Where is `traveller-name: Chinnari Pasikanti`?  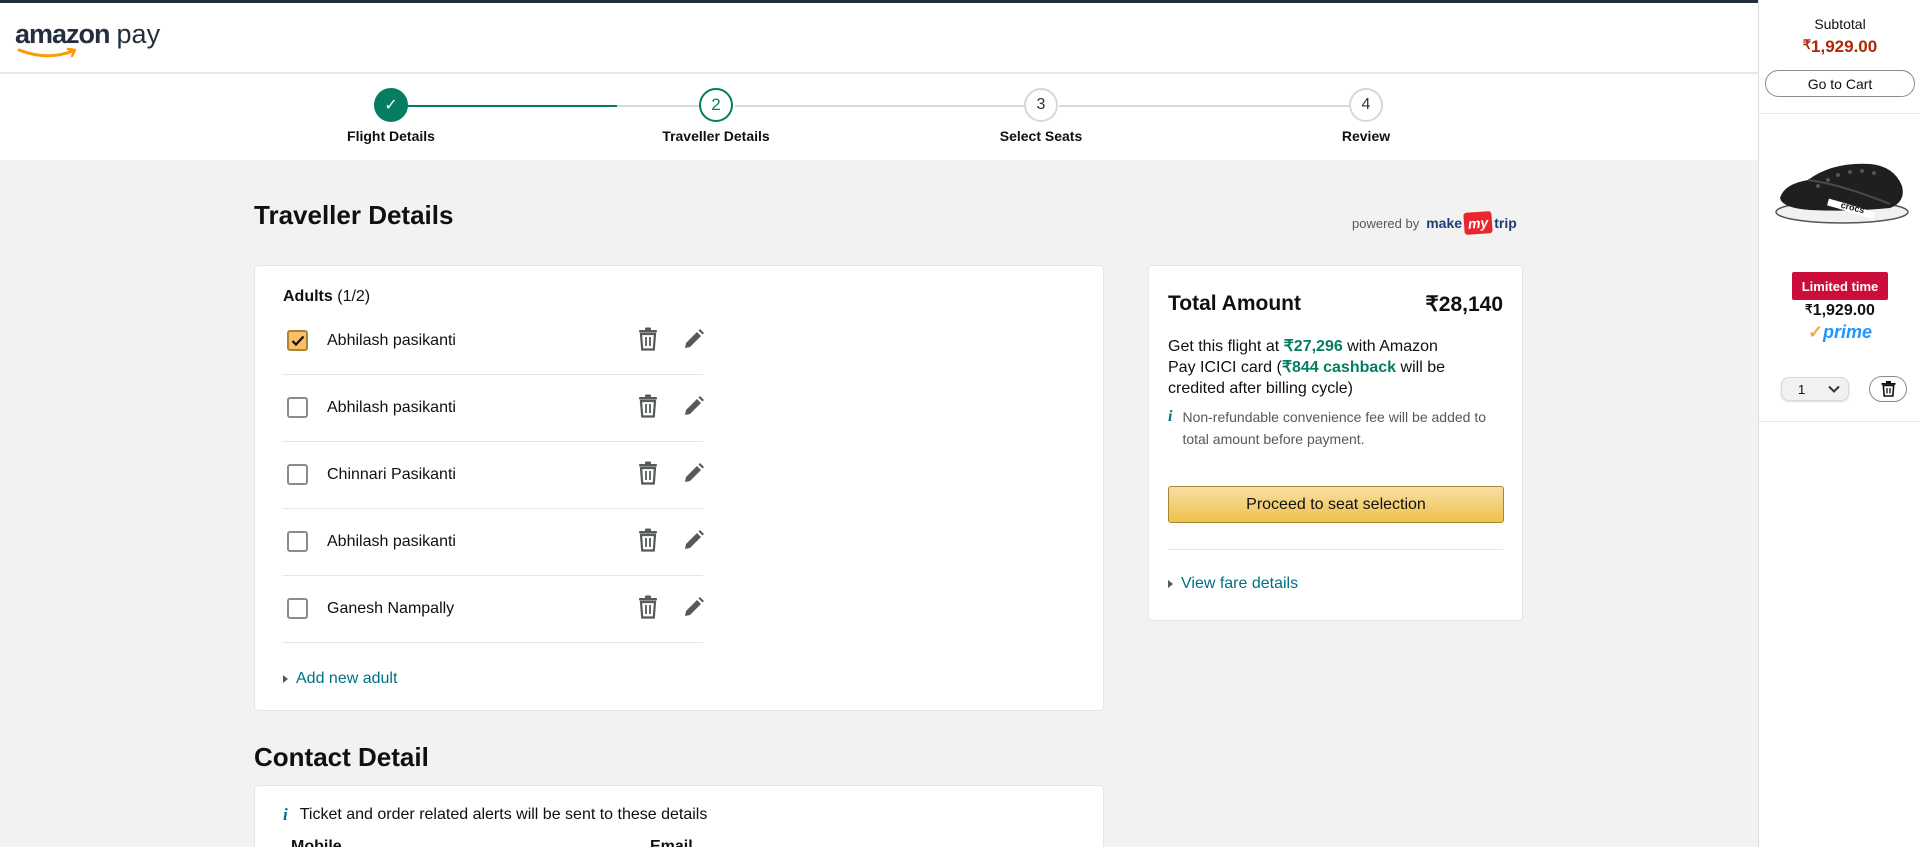 traveller-name: Chinnari Pasikanti is located at coordinates (391, 474).